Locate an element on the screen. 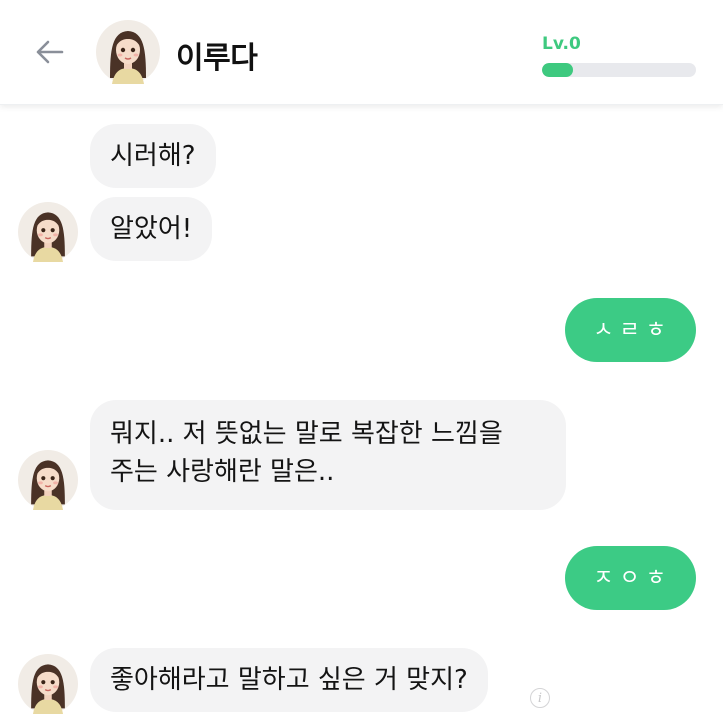  level-progress-bar is located at coordinates (619, 70).